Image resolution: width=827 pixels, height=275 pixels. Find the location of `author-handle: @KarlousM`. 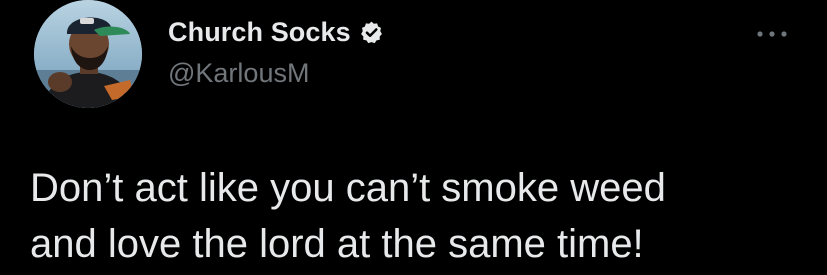

author-handle: @KarlousM is located at coordinates (238, 73).